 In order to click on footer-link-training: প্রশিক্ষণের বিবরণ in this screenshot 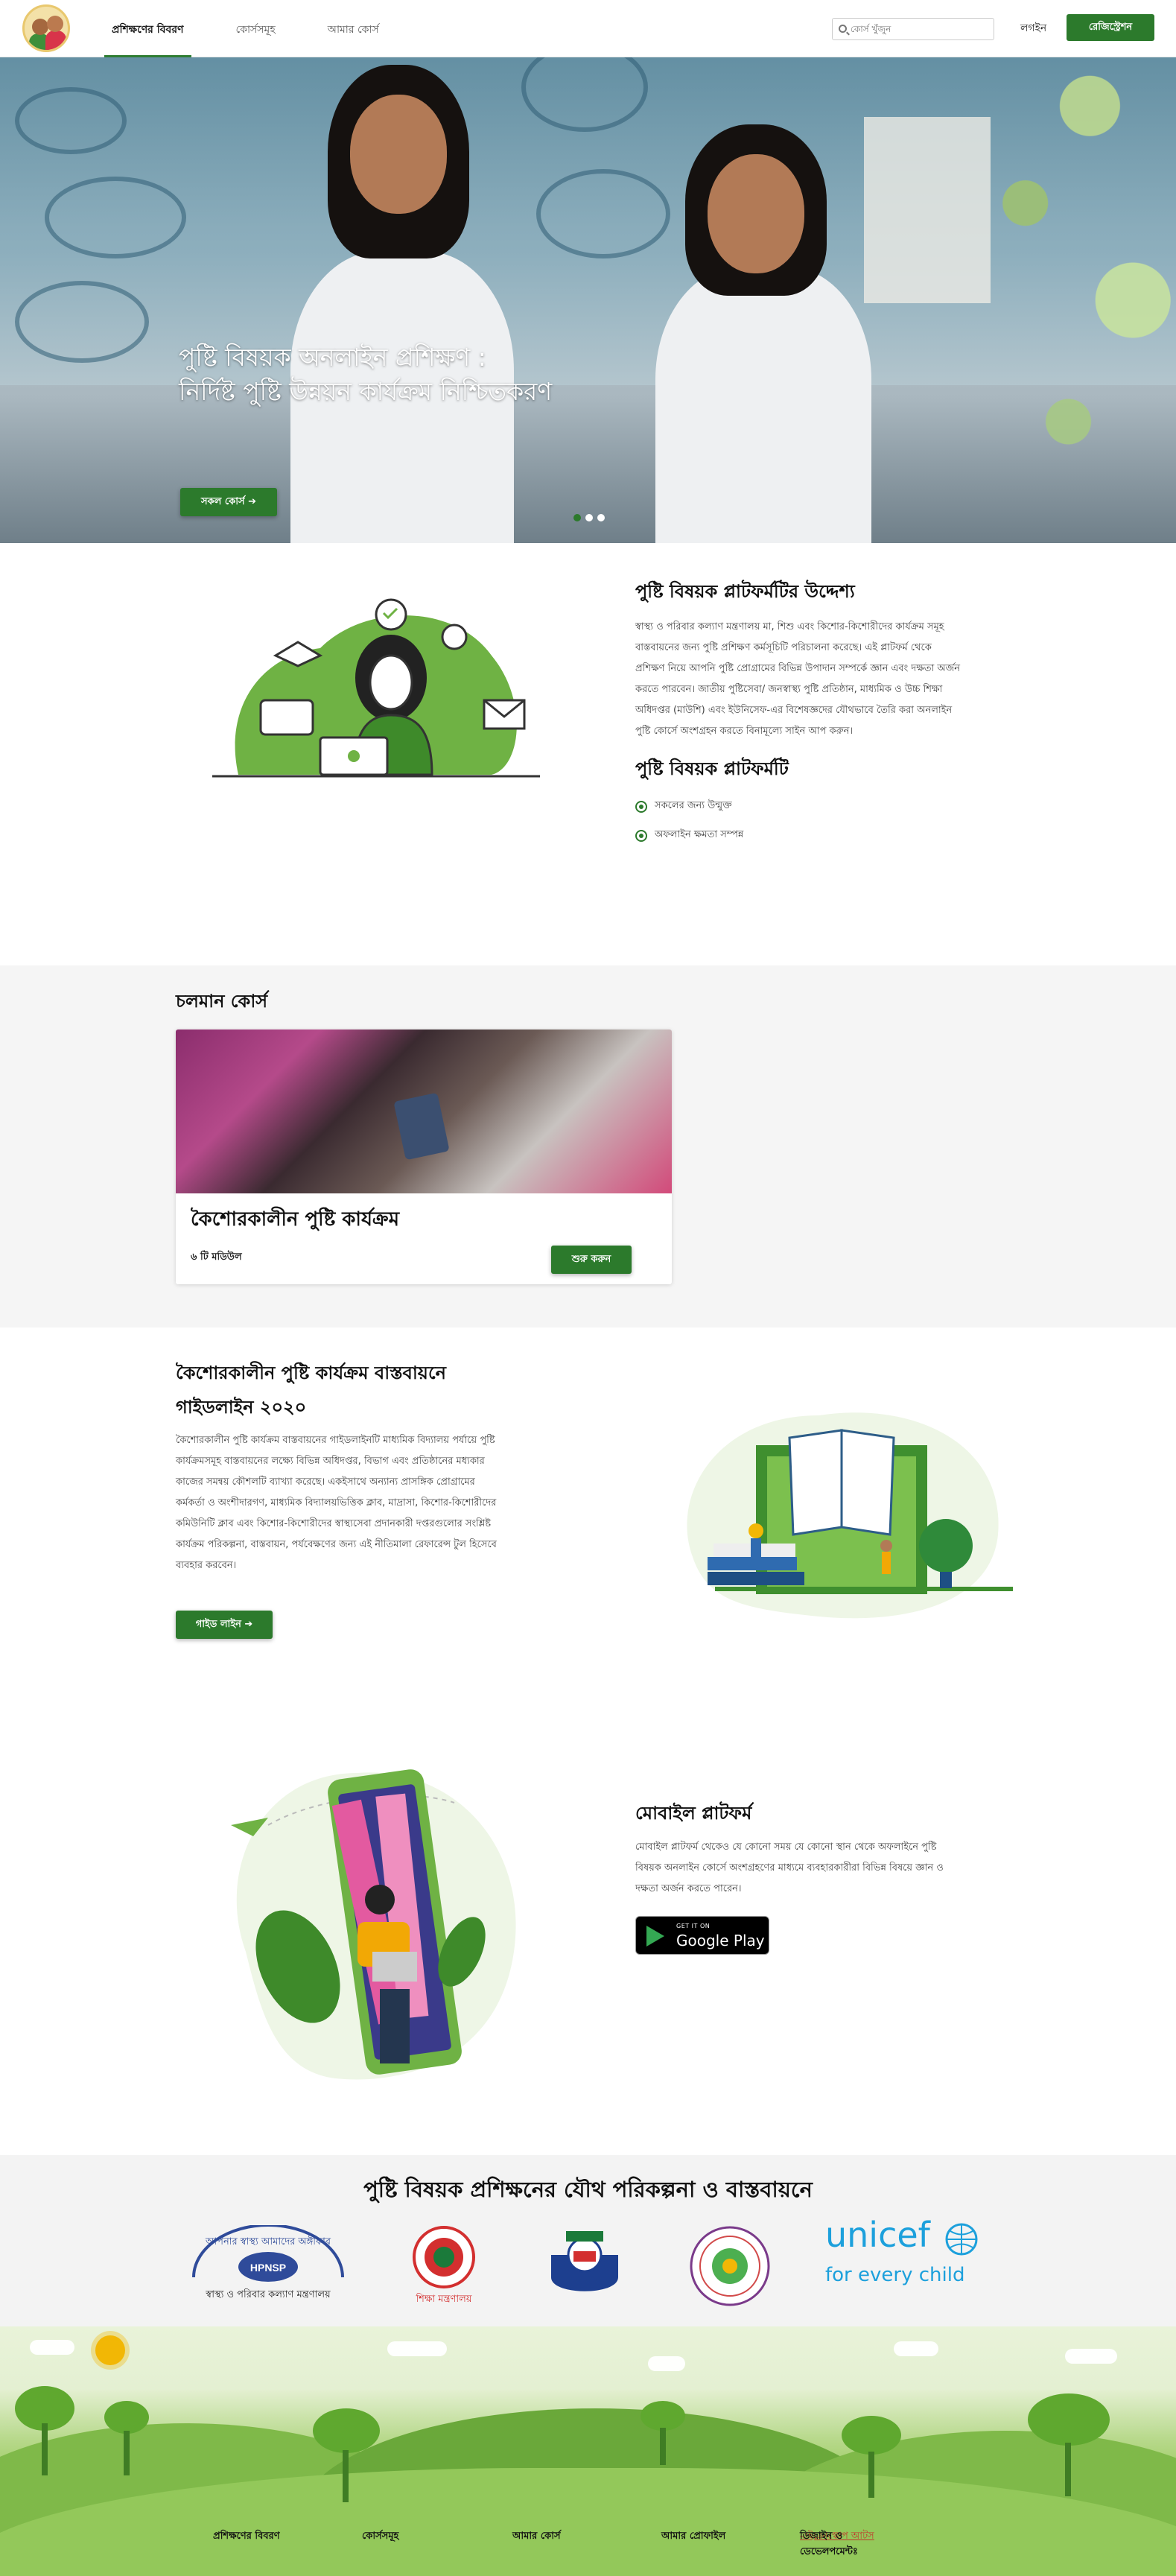, I will do `click(246, 2537)`.